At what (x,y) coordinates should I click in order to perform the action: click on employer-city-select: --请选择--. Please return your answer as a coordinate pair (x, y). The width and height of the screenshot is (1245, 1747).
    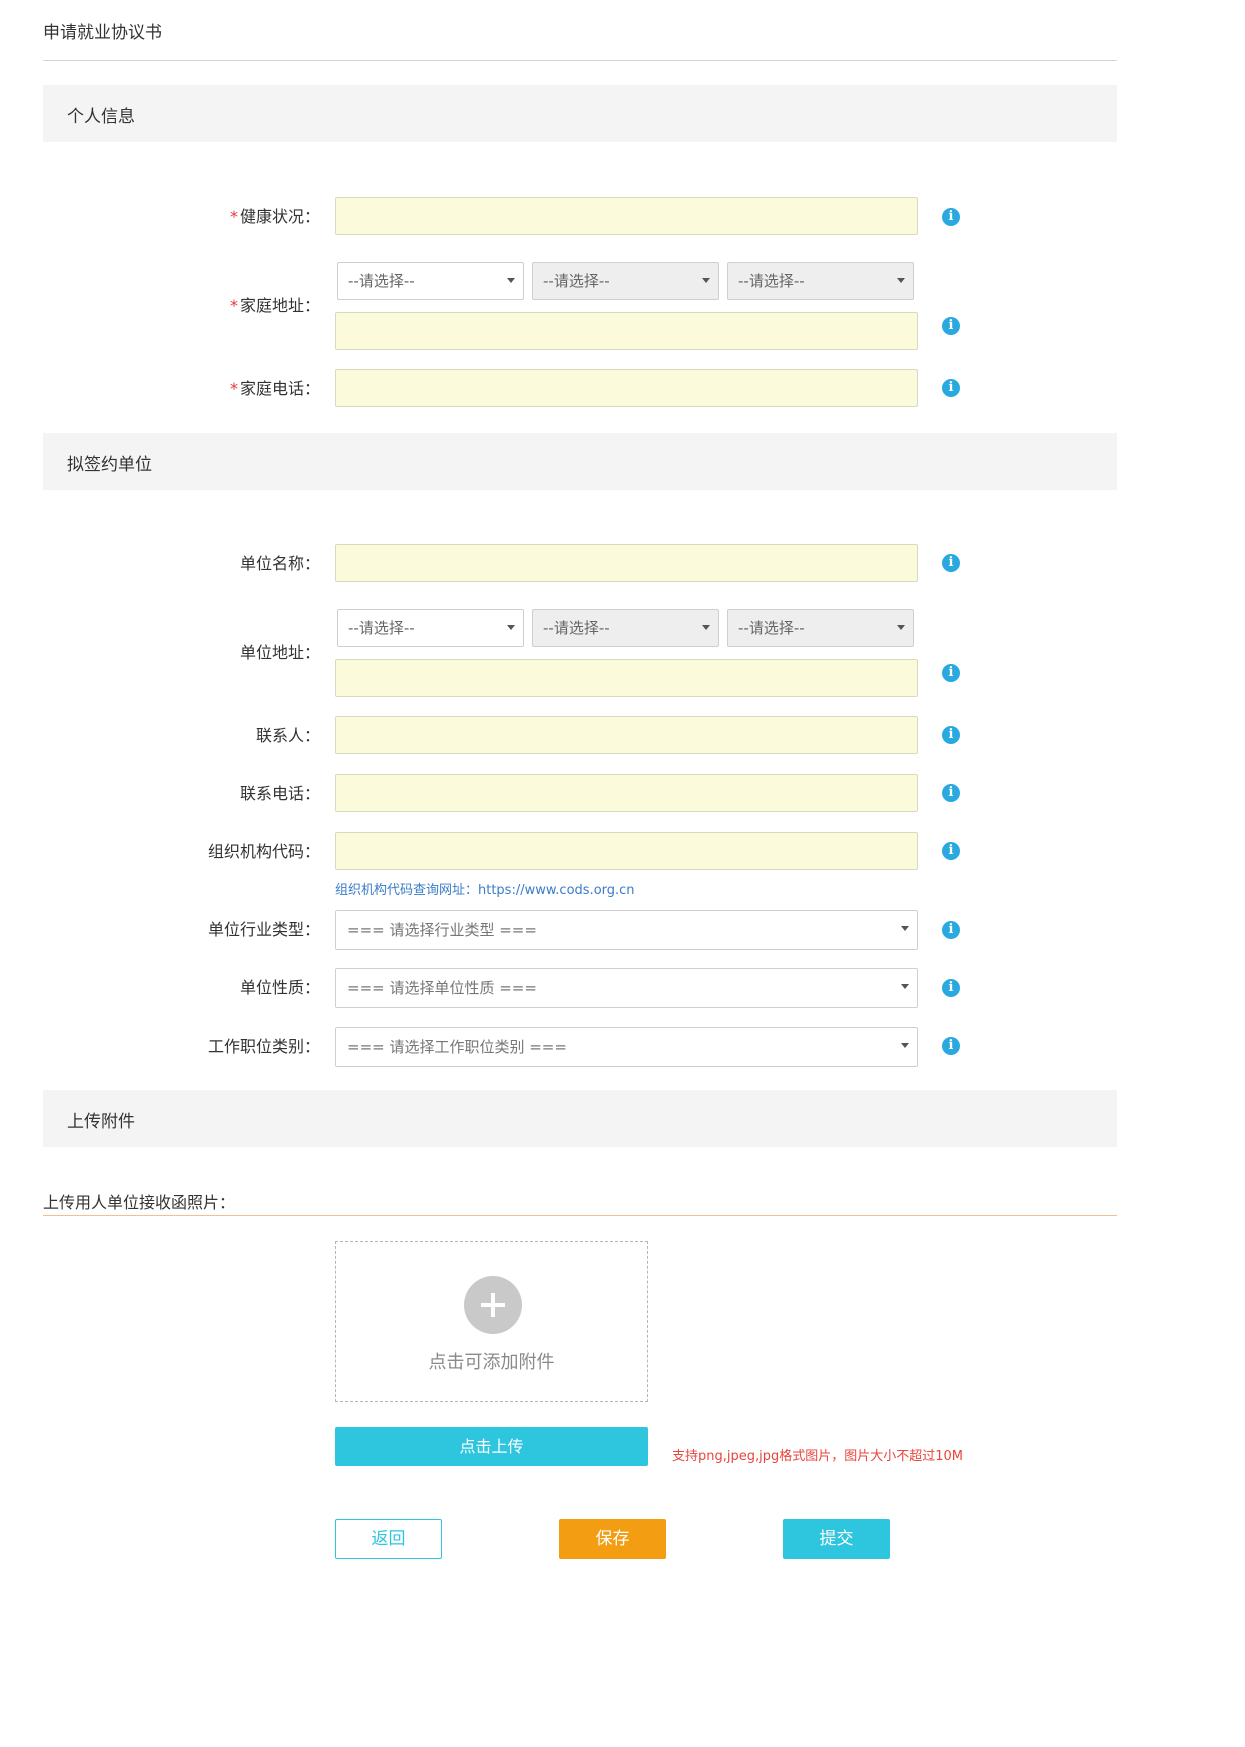
    Looking at the image, I should click on (625, 628).